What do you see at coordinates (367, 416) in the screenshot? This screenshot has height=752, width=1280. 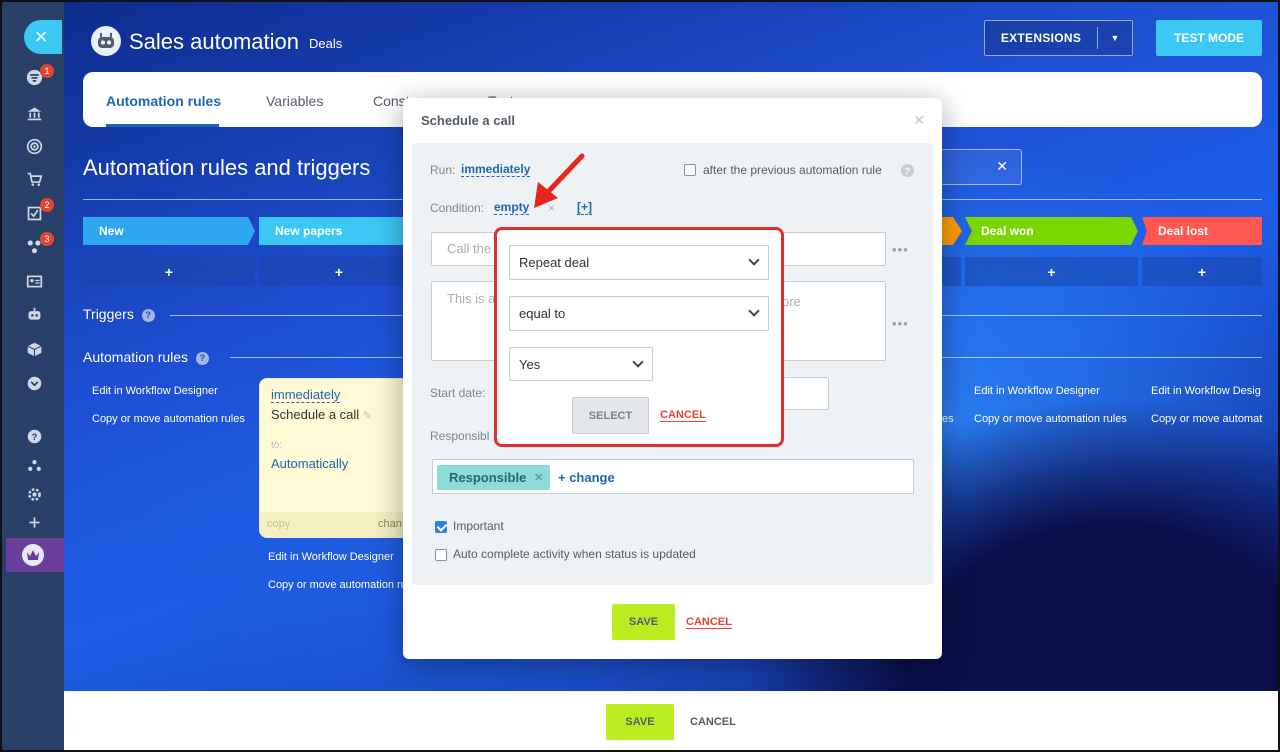 I see `pencil-icon: ✎` at bounding box center [367, 416].